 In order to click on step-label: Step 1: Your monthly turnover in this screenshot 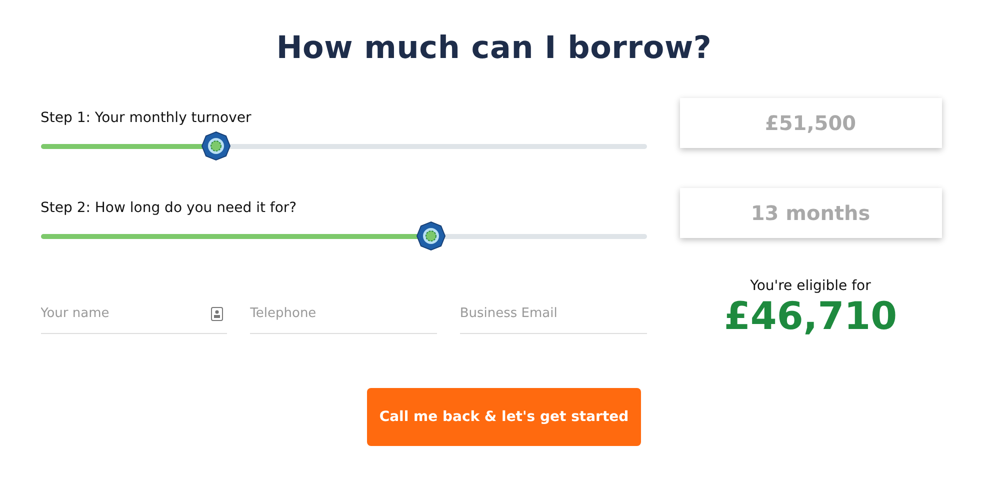, I will do `click(146, 118)`.